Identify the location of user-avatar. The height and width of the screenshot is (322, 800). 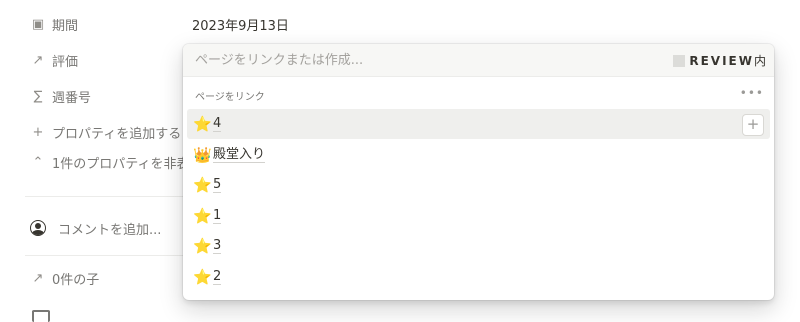
(38, 228).